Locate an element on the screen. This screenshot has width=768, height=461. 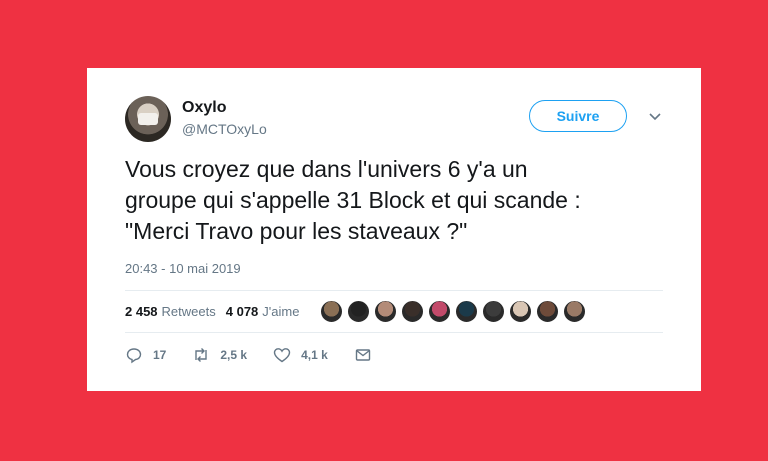
retweet-count: 2,5 k is located at coordinates (234, 355).